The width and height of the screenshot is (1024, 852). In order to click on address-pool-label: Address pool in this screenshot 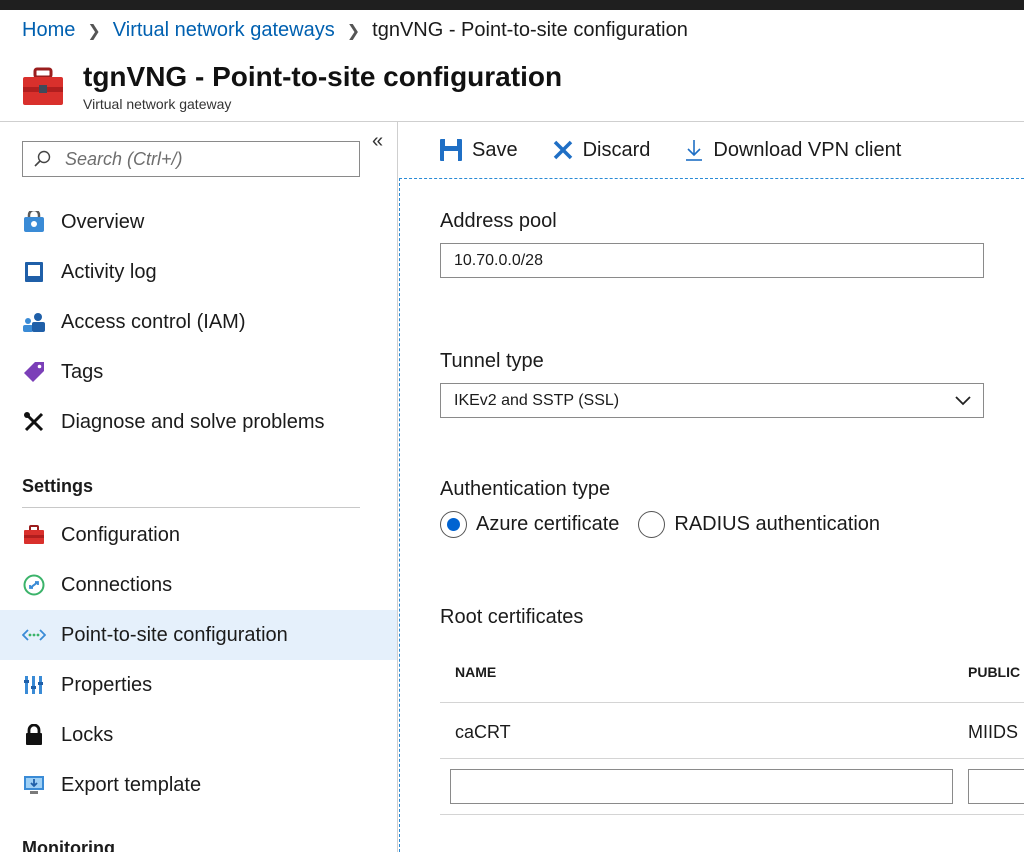, I will do `click(498, 221)`.